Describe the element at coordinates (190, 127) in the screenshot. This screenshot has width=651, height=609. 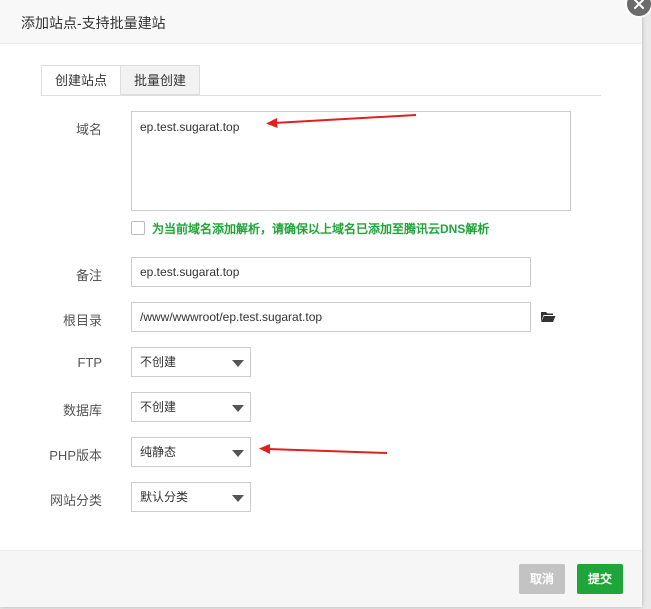
I see `domain-value: ep.test.sugarat.top` at that location.